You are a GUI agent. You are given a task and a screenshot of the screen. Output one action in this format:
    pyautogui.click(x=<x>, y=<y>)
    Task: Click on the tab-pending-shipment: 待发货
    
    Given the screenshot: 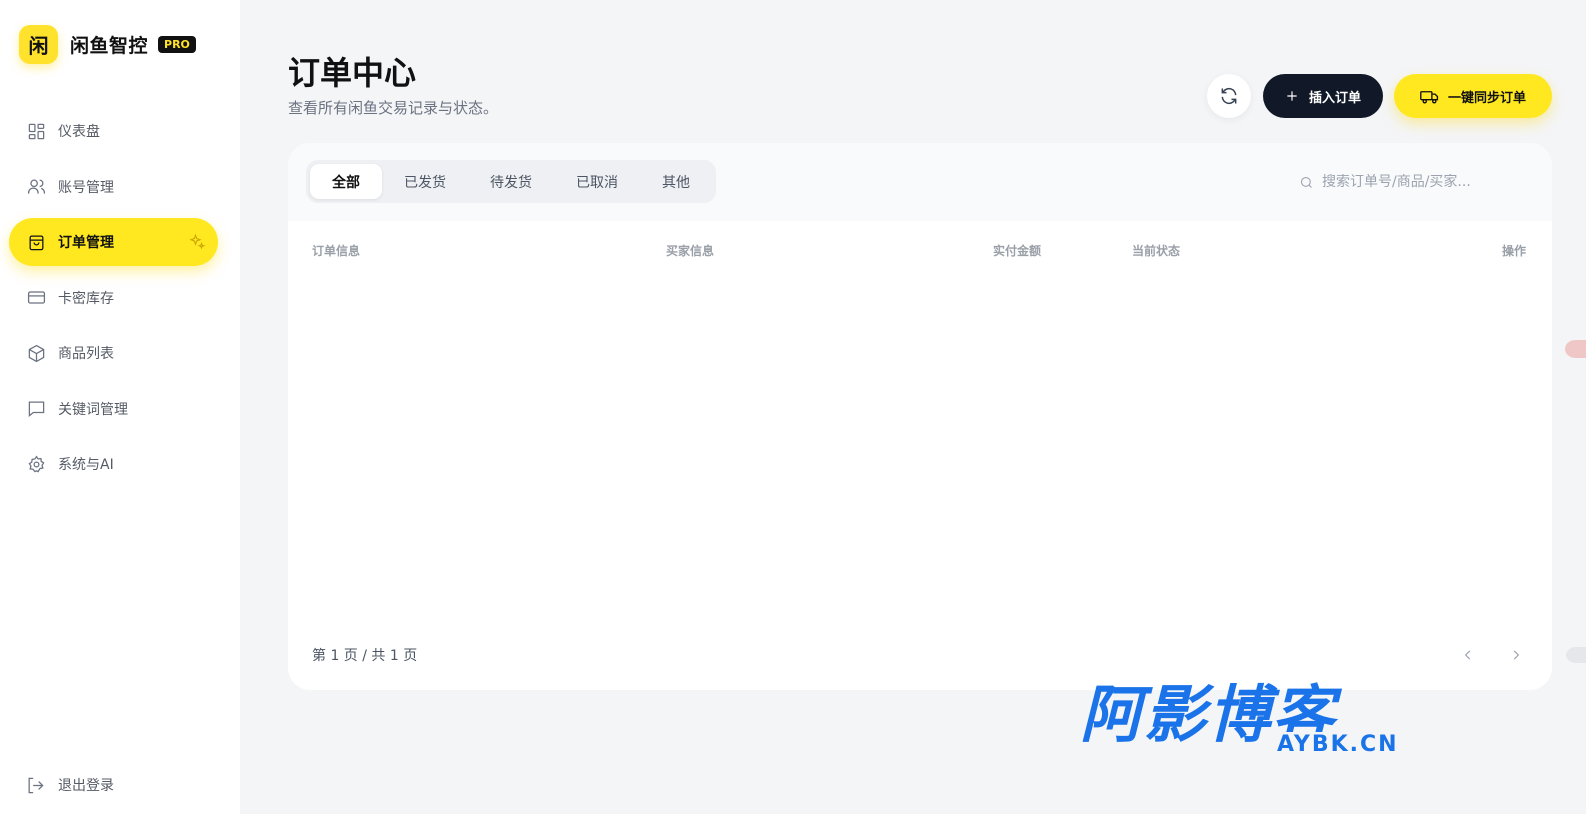 What is the action you would take?
    pyautogui.click(x=511, y=181)
    